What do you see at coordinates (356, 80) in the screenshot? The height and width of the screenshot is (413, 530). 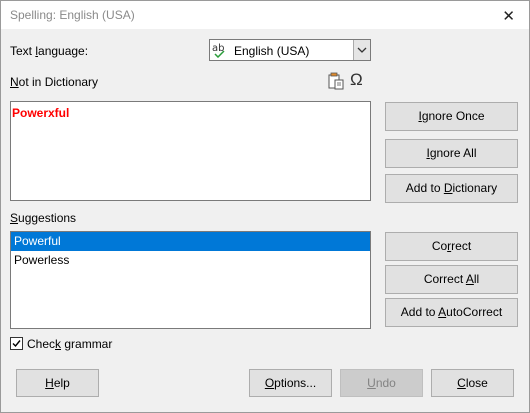 I see `special-character-icon: Ω` at bounding box center [356, 80].